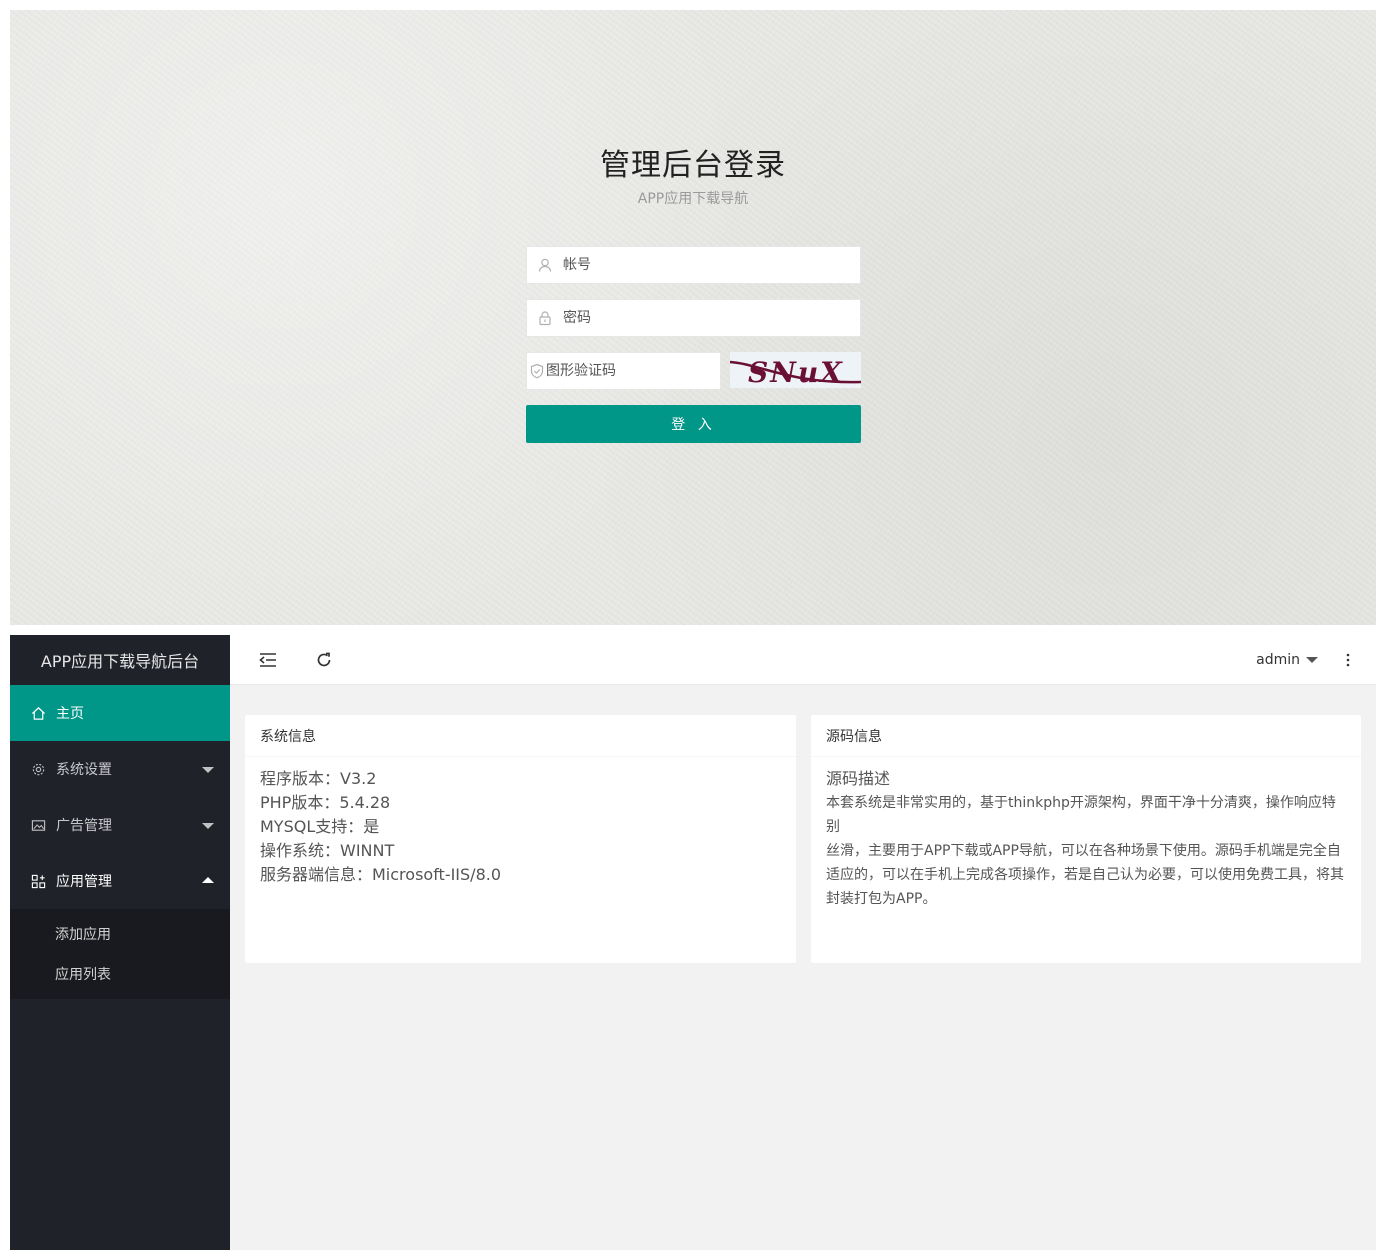  Describe the element at coordinates (545, 265) in the screenshot. I see `user-icon` at that location.